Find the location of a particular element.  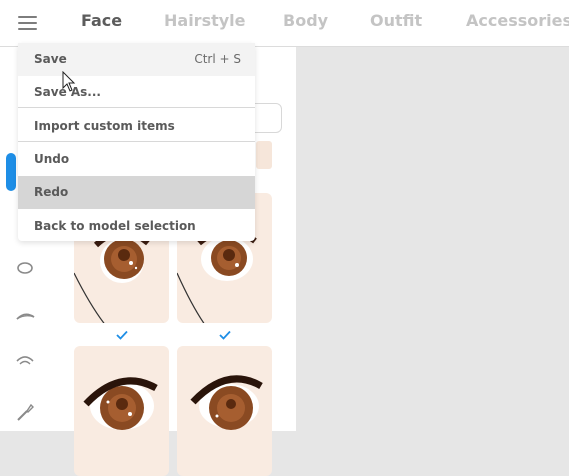

menu-item-import-custom-items: Import custom items is located at coordinates (136, 126).